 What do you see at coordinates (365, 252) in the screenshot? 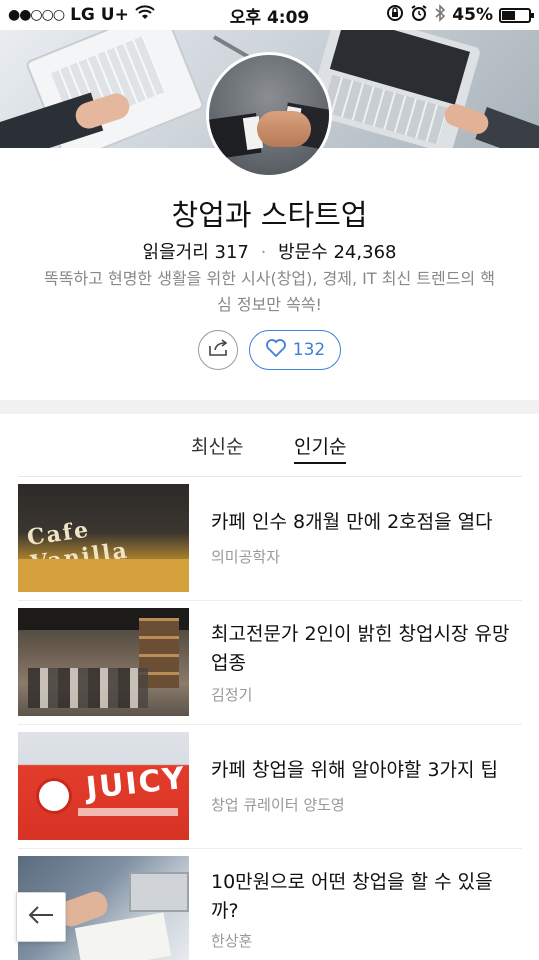
I see `visits-count: 24,368` at bounding box center [365, 252].